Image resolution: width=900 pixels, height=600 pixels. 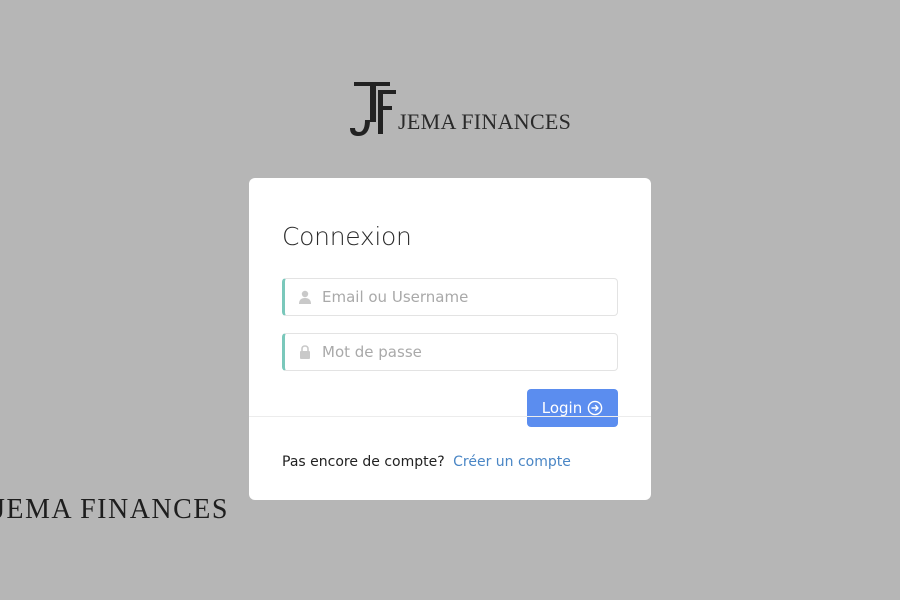 I want to click on username-field, so click(x=450, y=297).